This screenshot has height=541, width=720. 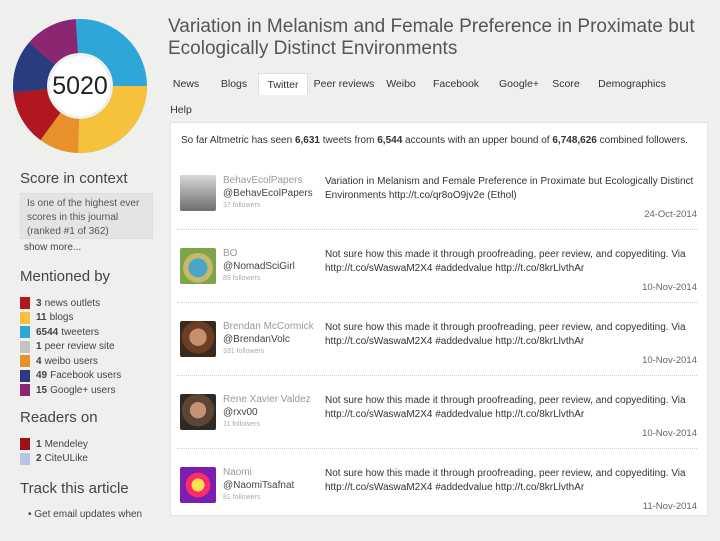 I want to click on tweeter-name: BehavEcolPapers, so click(x=263, y=180).